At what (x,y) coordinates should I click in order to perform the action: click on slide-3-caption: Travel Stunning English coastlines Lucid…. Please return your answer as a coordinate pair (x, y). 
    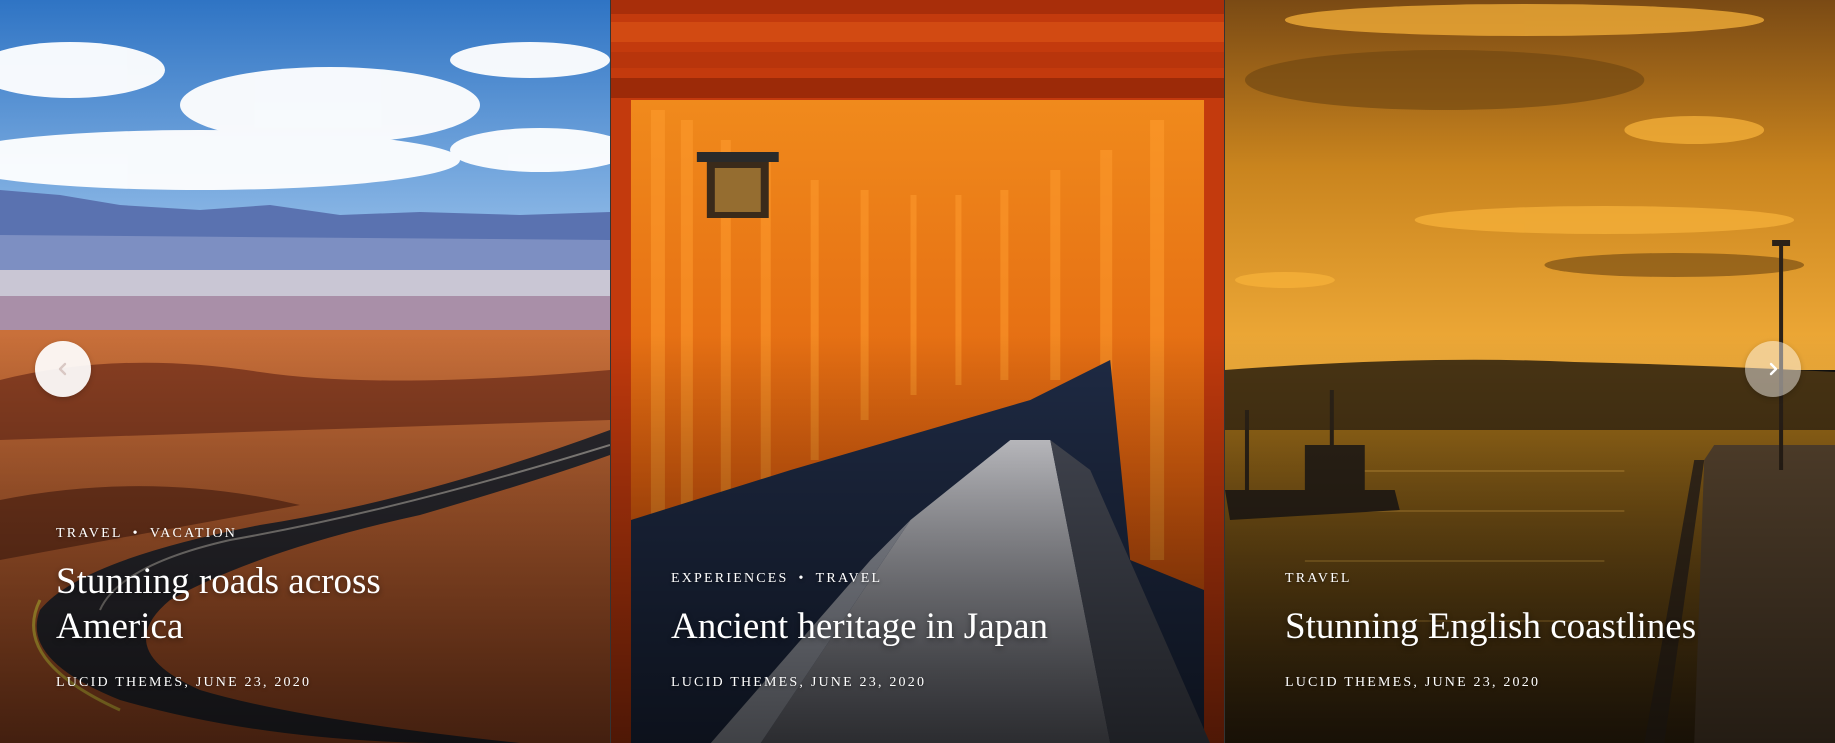
    Looking at the image, I should click on (1530, 657).